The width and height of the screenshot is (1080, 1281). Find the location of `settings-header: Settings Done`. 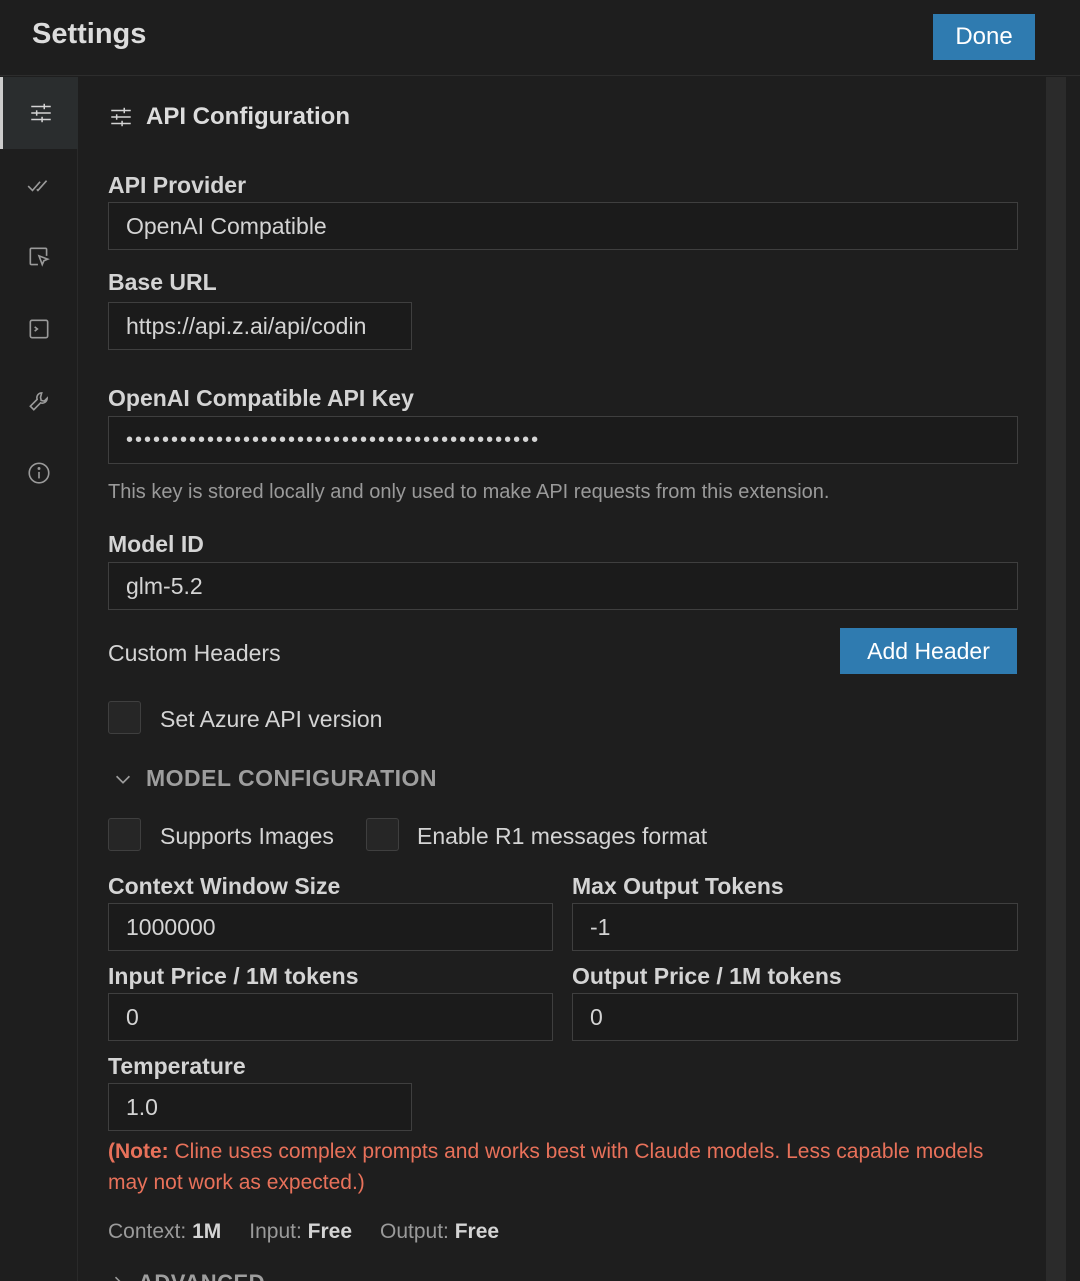

settings-header: Settings Done is located at coordinates (540, 38).